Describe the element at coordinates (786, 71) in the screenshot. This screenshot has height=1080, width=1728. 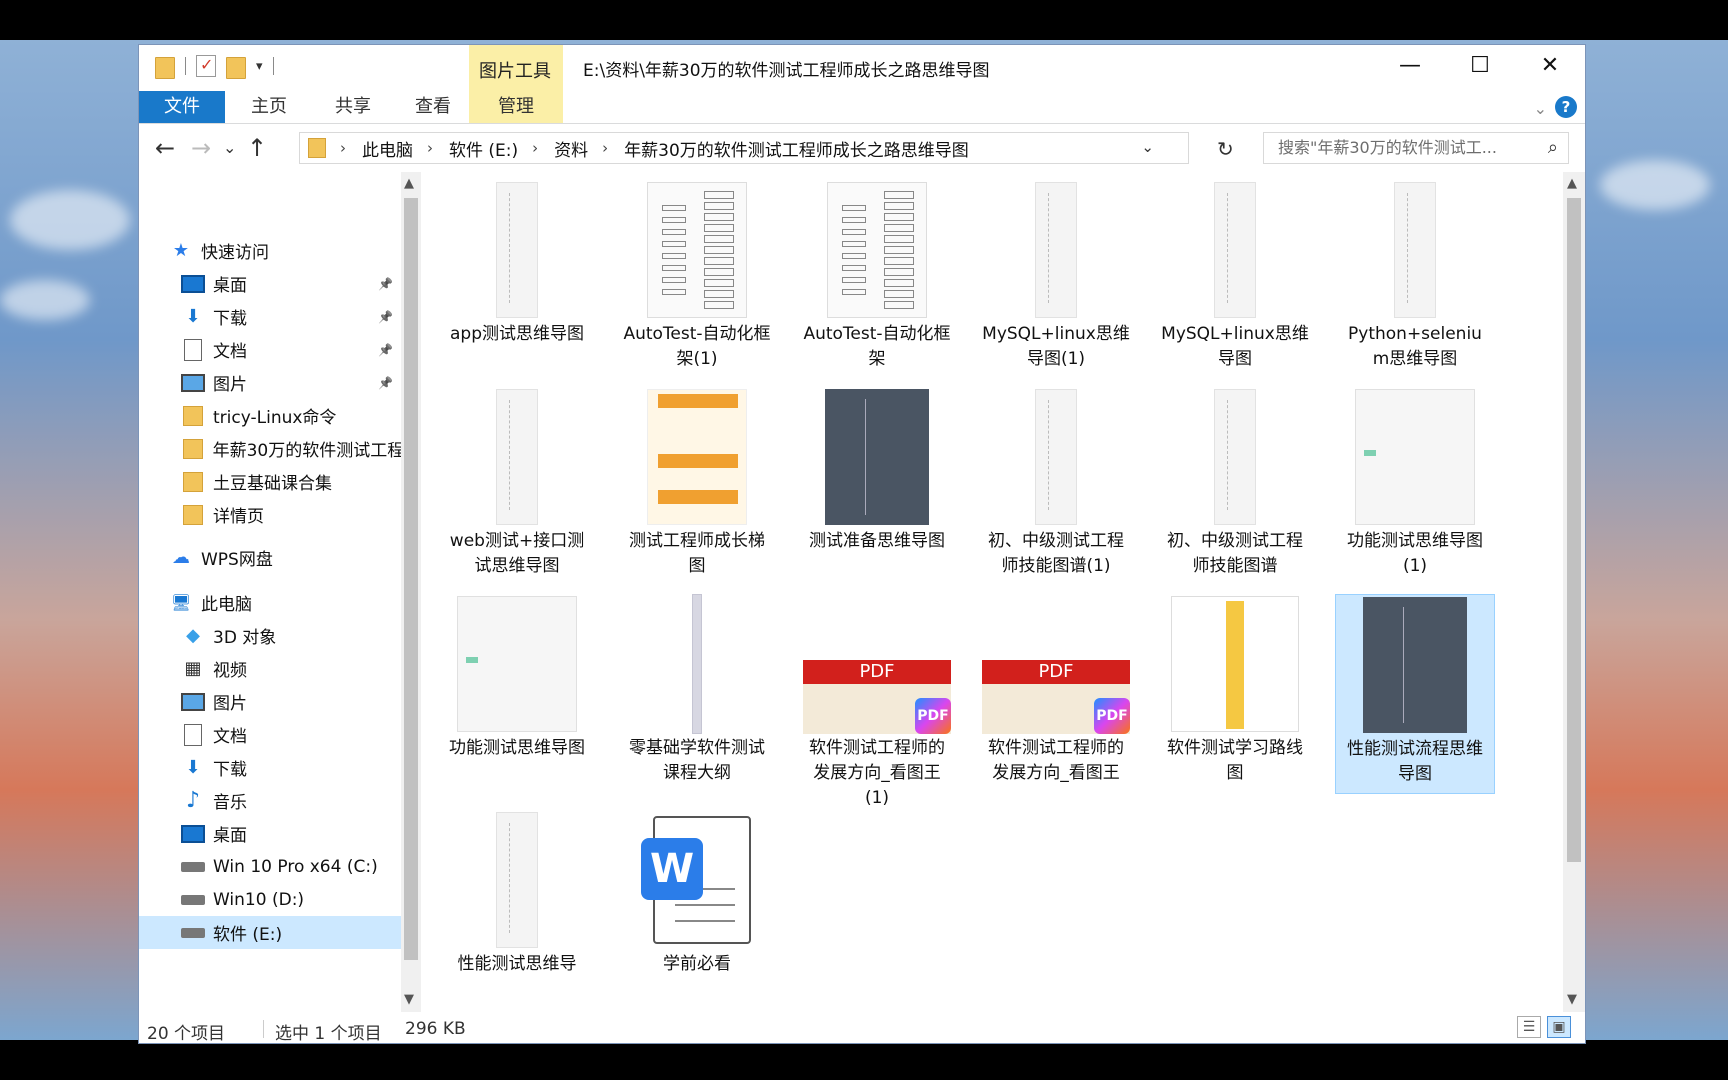
I see `window-title: E:\资料\年薪30万的软件测试工程师成长之路思维导图` at that location.